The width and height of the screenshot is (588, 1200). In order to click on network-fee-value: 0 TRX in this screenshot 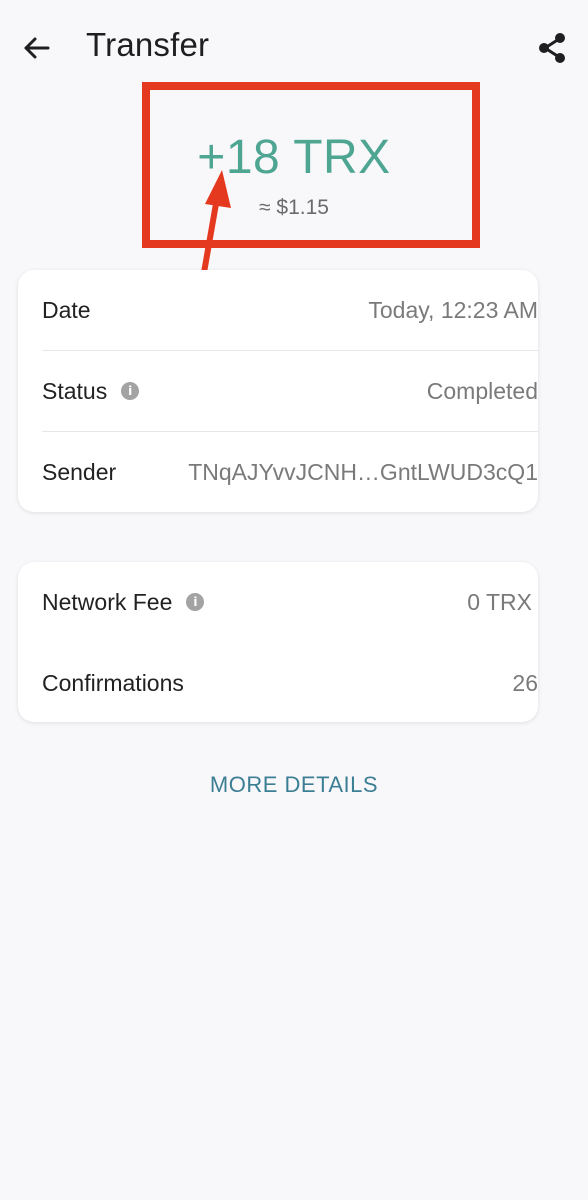, I will do `click(499, 601)`.